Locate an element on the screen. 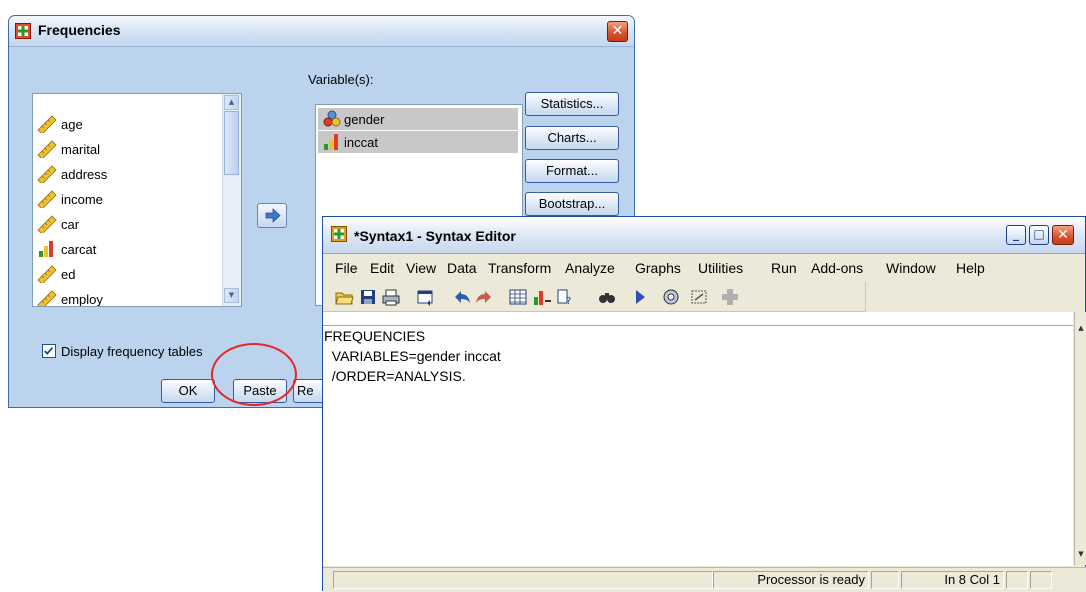  print-button is located at coordinates (391, 297).